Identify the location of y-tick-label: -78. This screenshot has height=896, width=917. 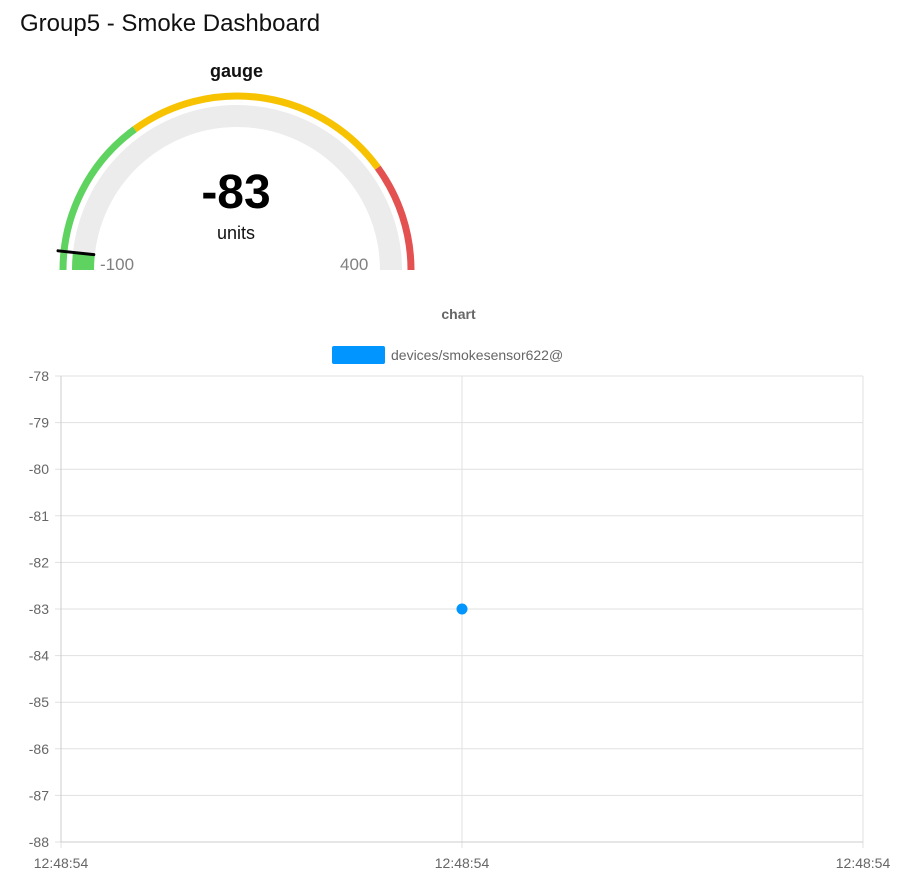
(39, 376).